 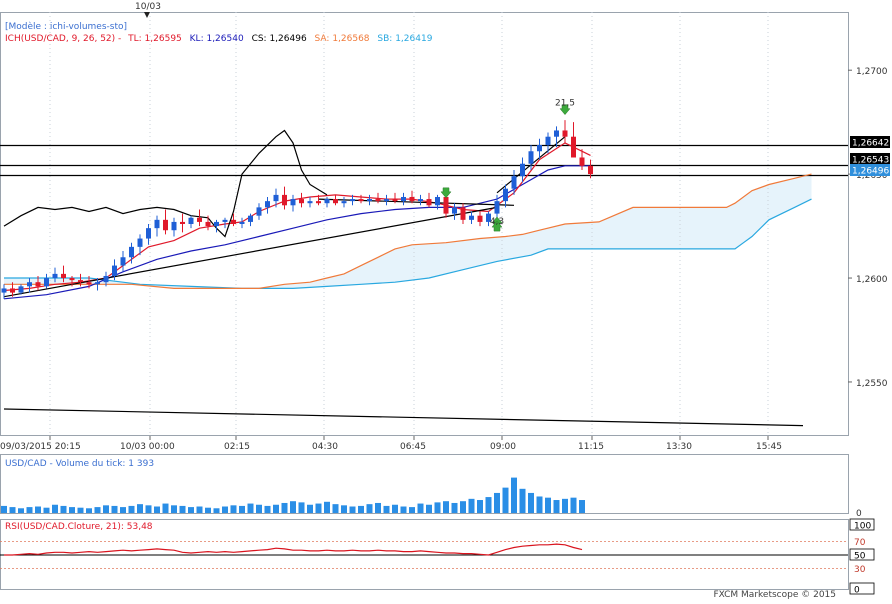 What do you see at coordinates (79, 464) in the screenshot?
I see `volume-title: USD/CAD - Volume du tick: 1 393` at bounding box center [79, 464].